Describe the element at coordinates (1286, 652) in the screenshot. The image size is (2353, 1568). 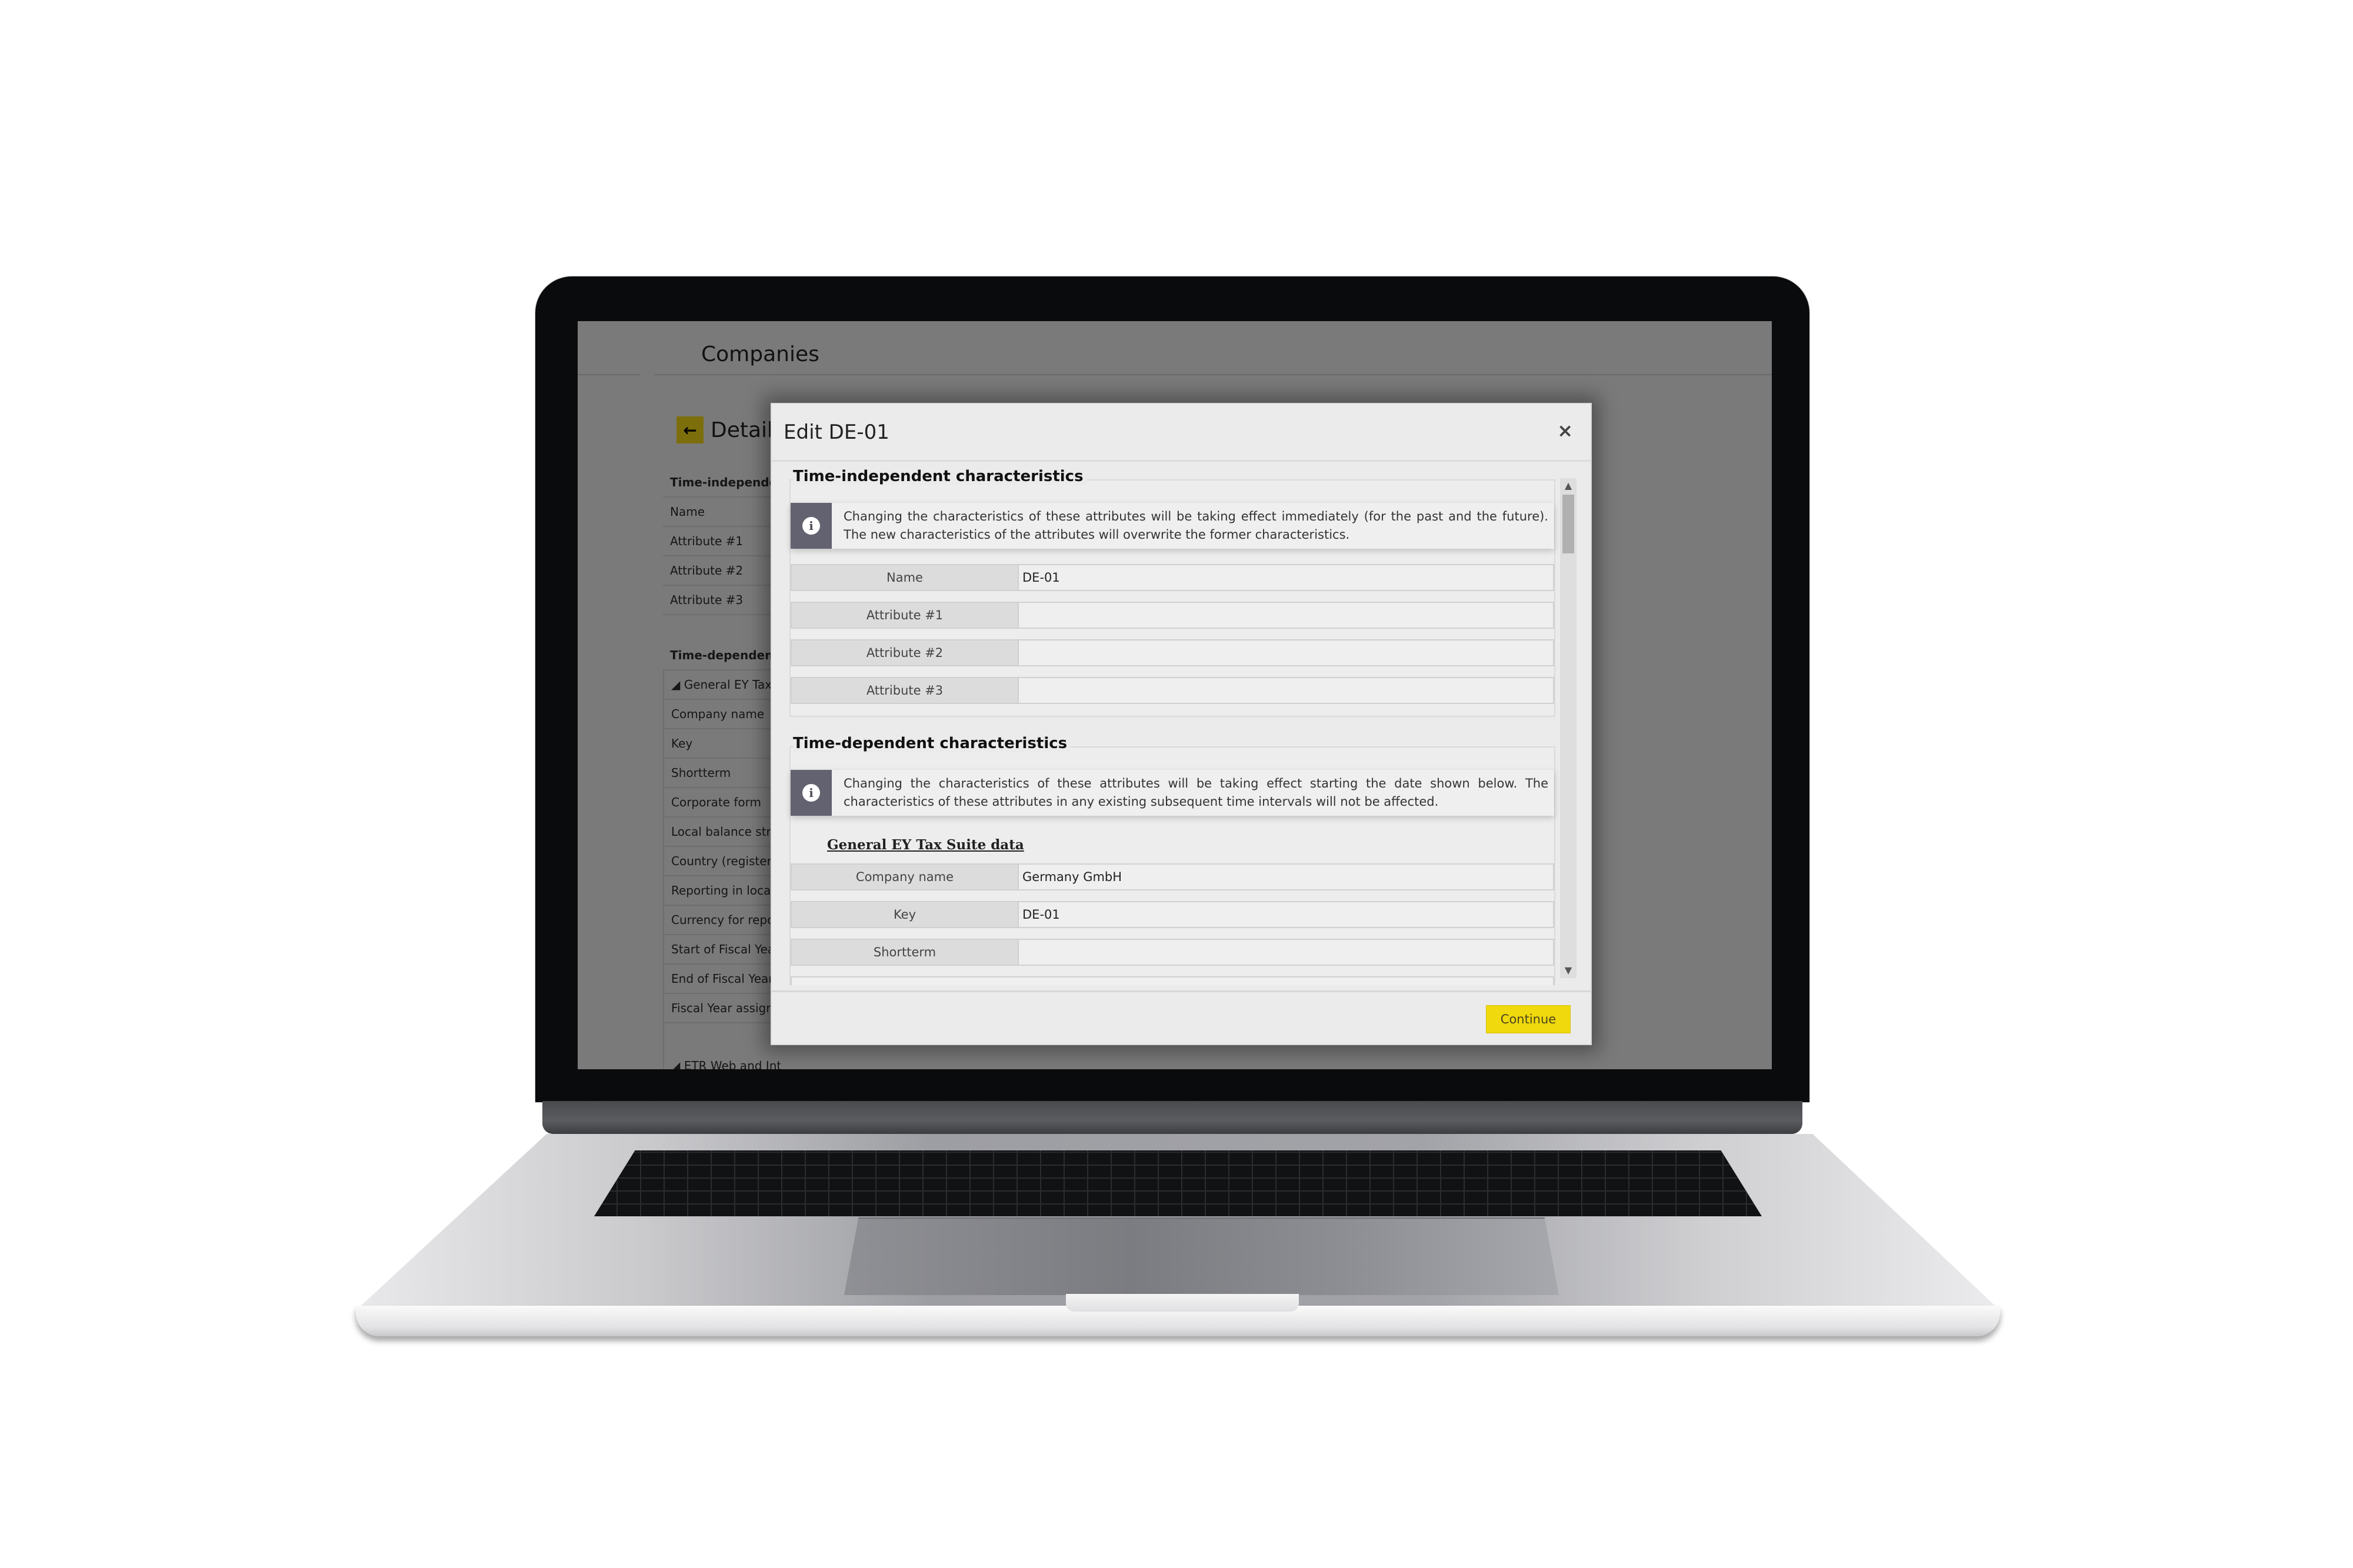
I see `attribute-2-input` at that location.